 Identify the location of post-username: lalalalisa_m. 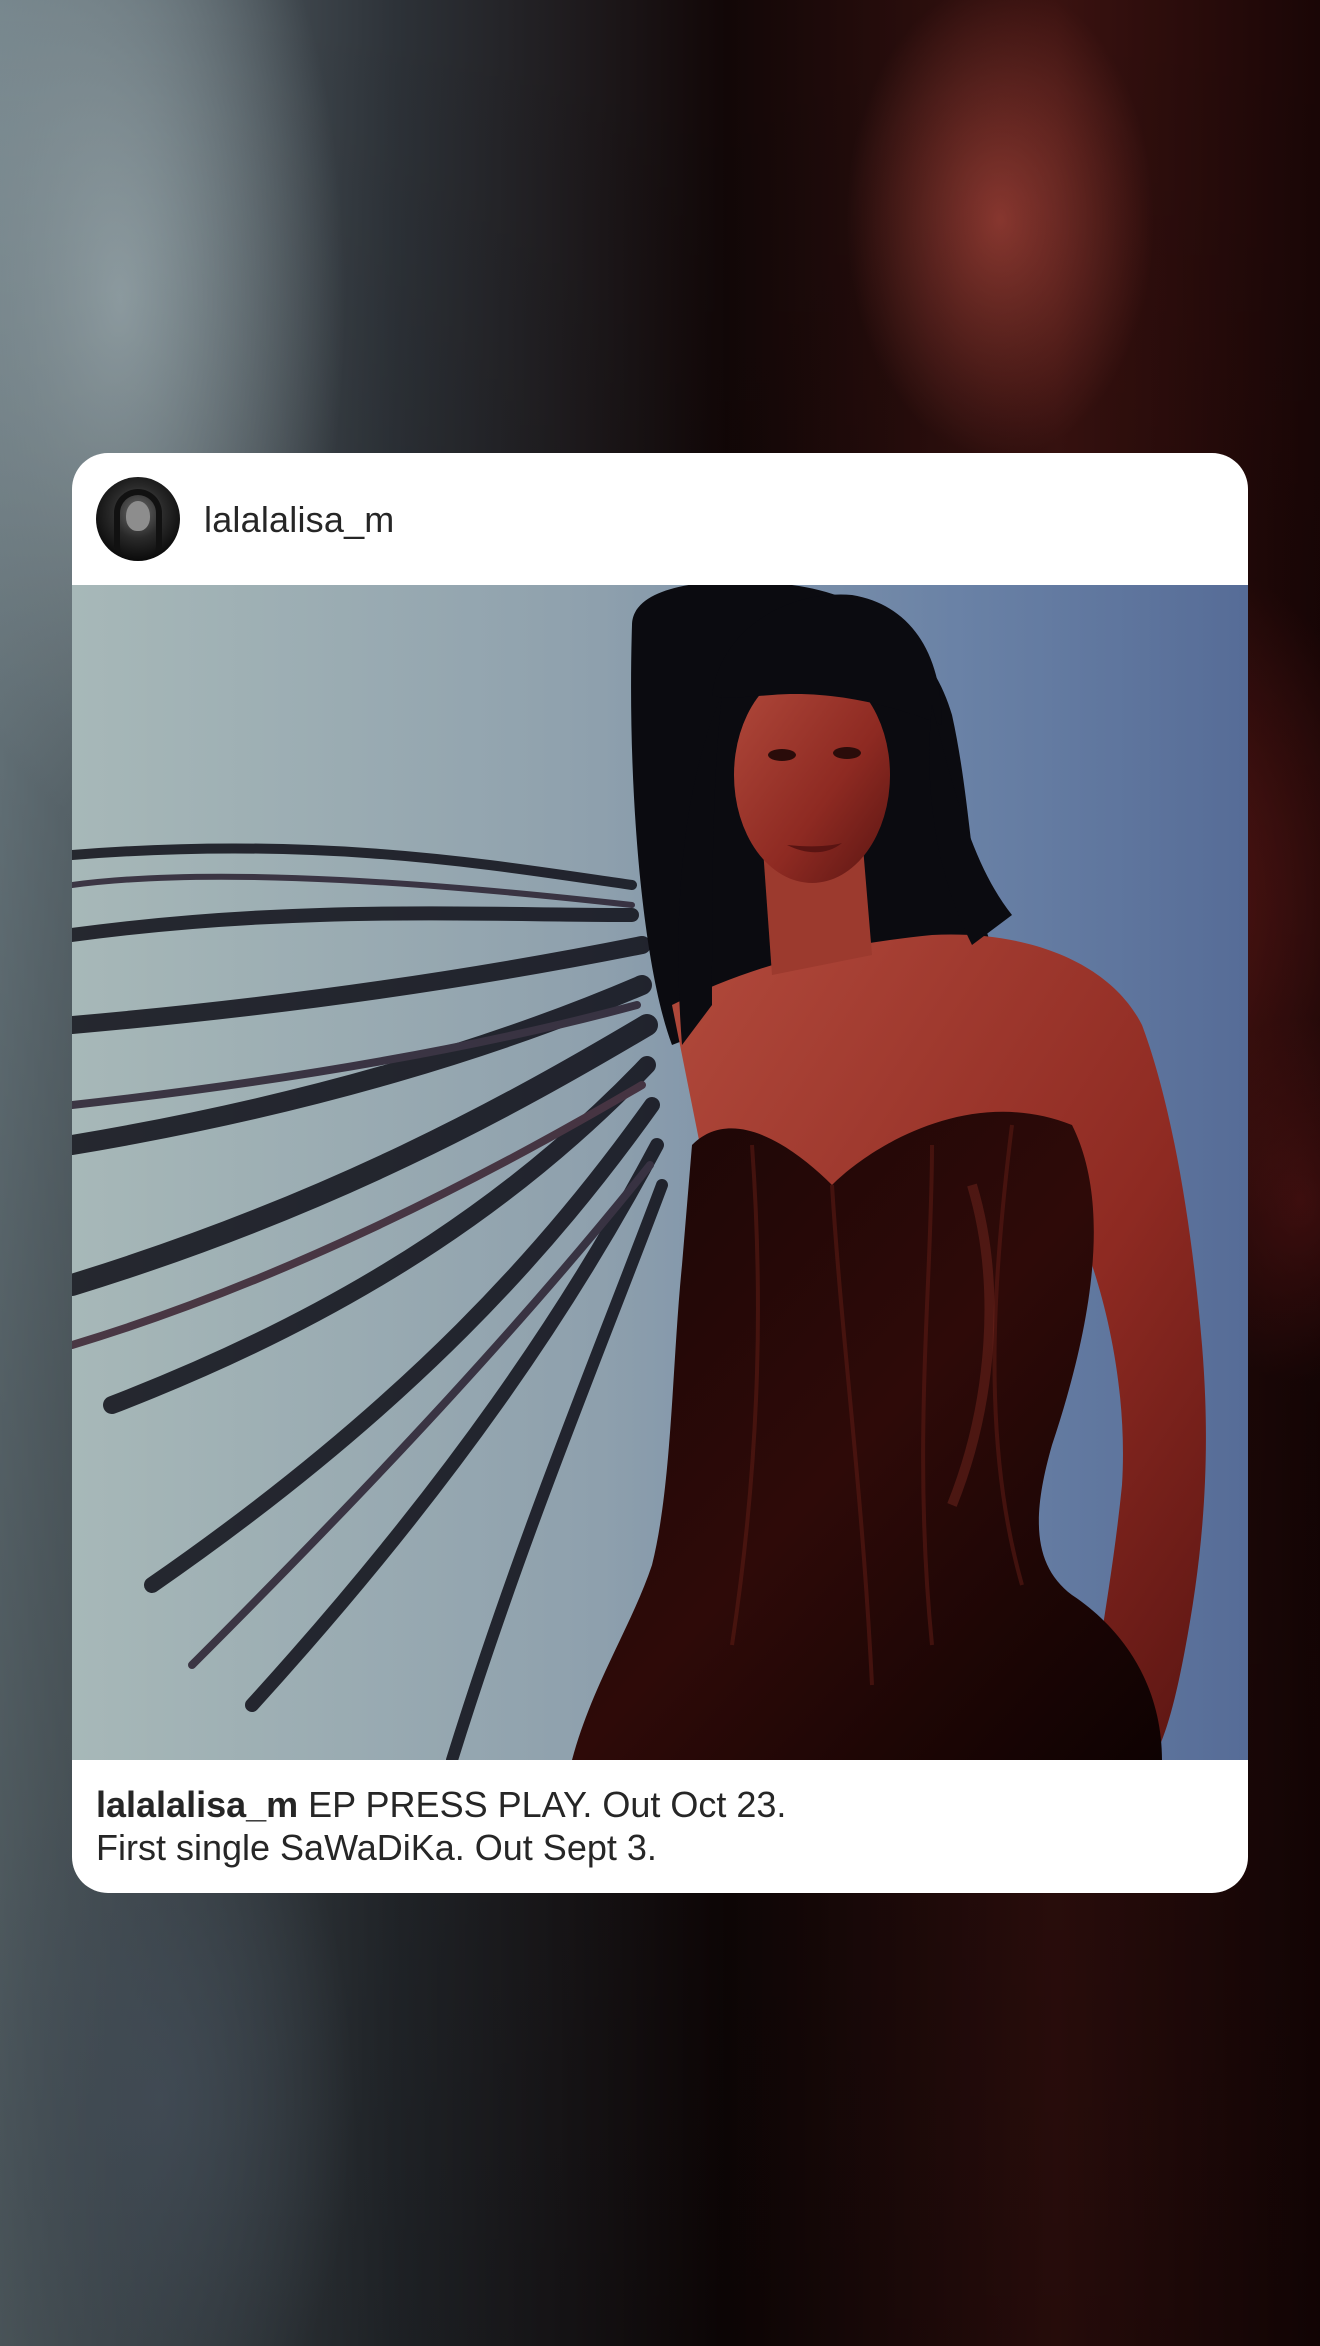
(299, 520).